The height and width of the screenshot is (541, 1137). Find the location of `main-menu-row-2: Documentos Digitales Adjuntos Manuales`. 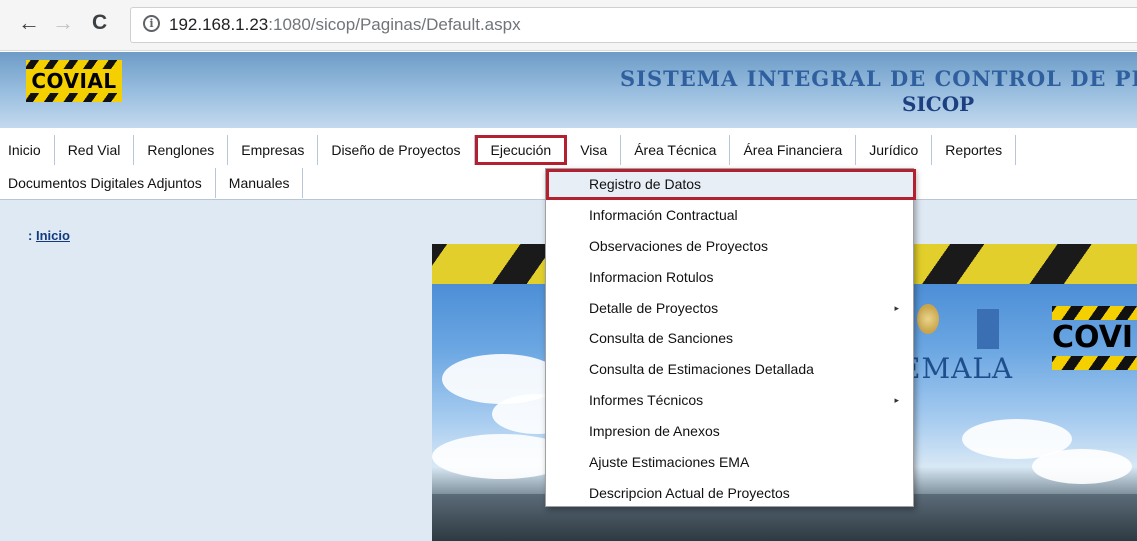

main-menu-row-2: Documentos Digitales Adjuntos Manuales is located at coordinates (152, 183).